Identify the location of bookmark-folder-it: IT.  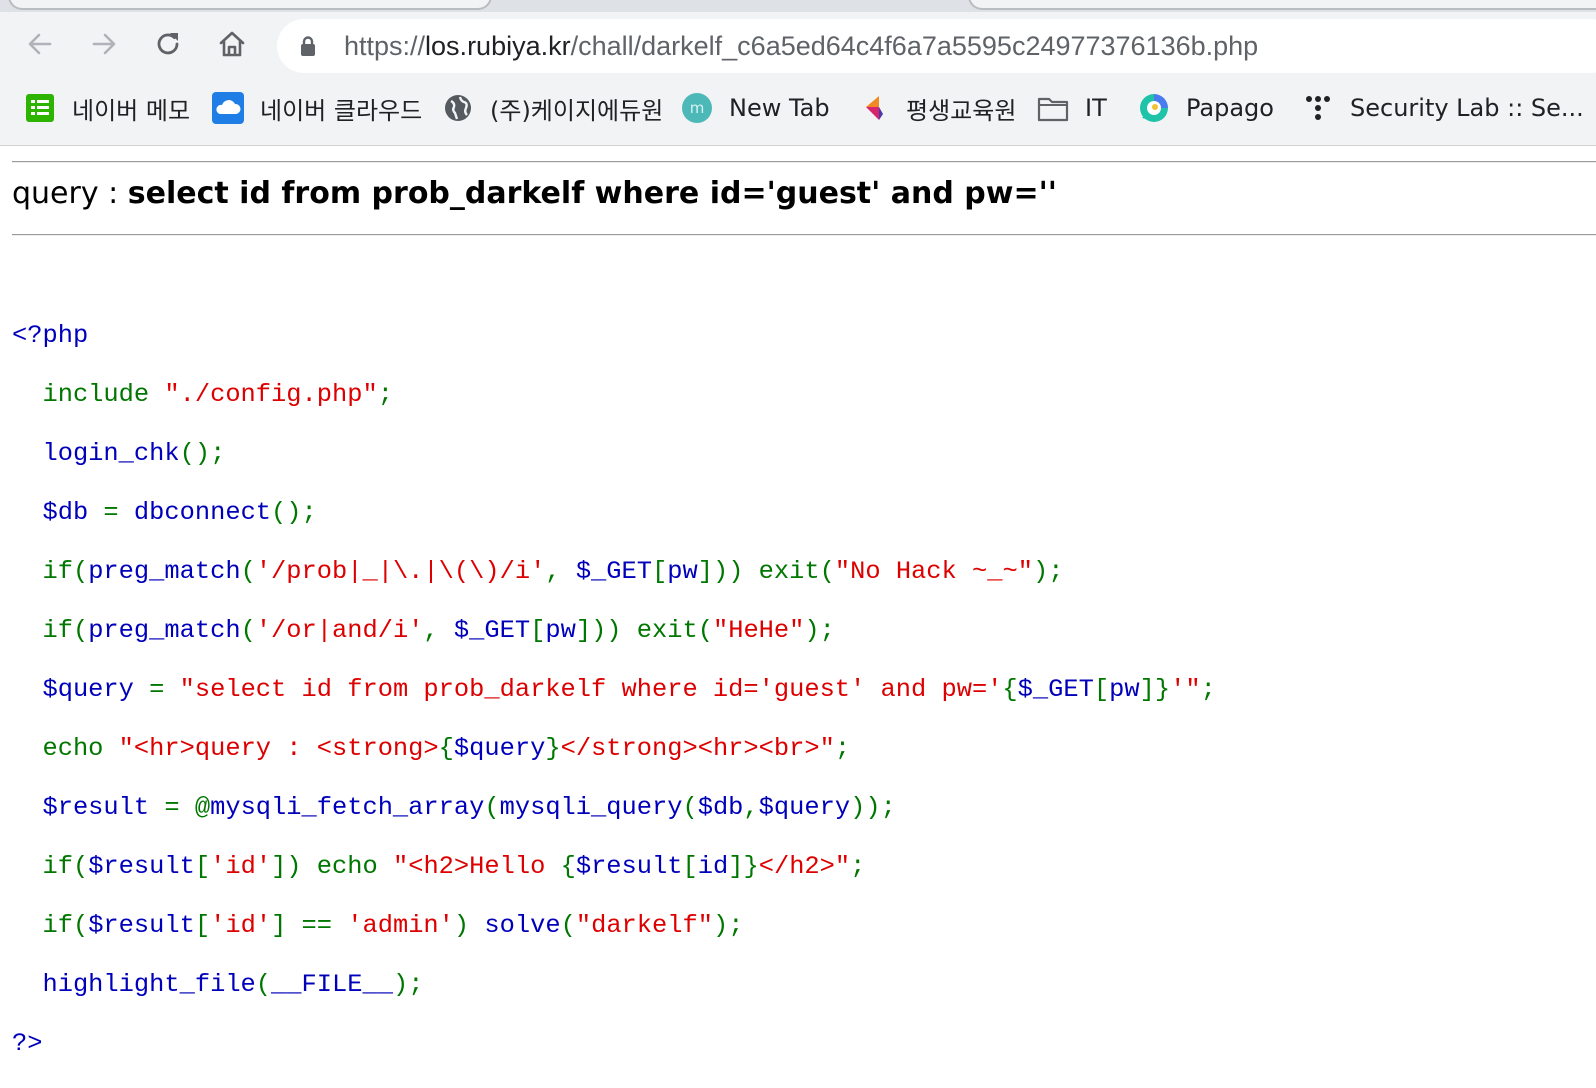
(1072, 108).